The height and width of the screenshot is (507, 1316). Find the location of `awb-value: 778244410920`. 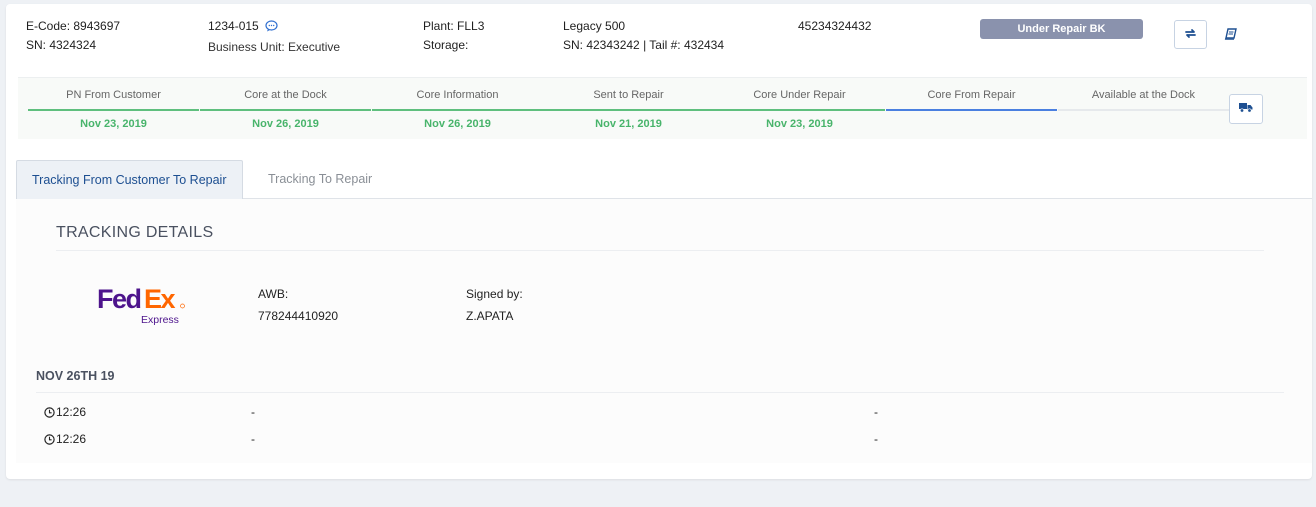

awb-value: 778244410920 is located at coordinates (298, 316).